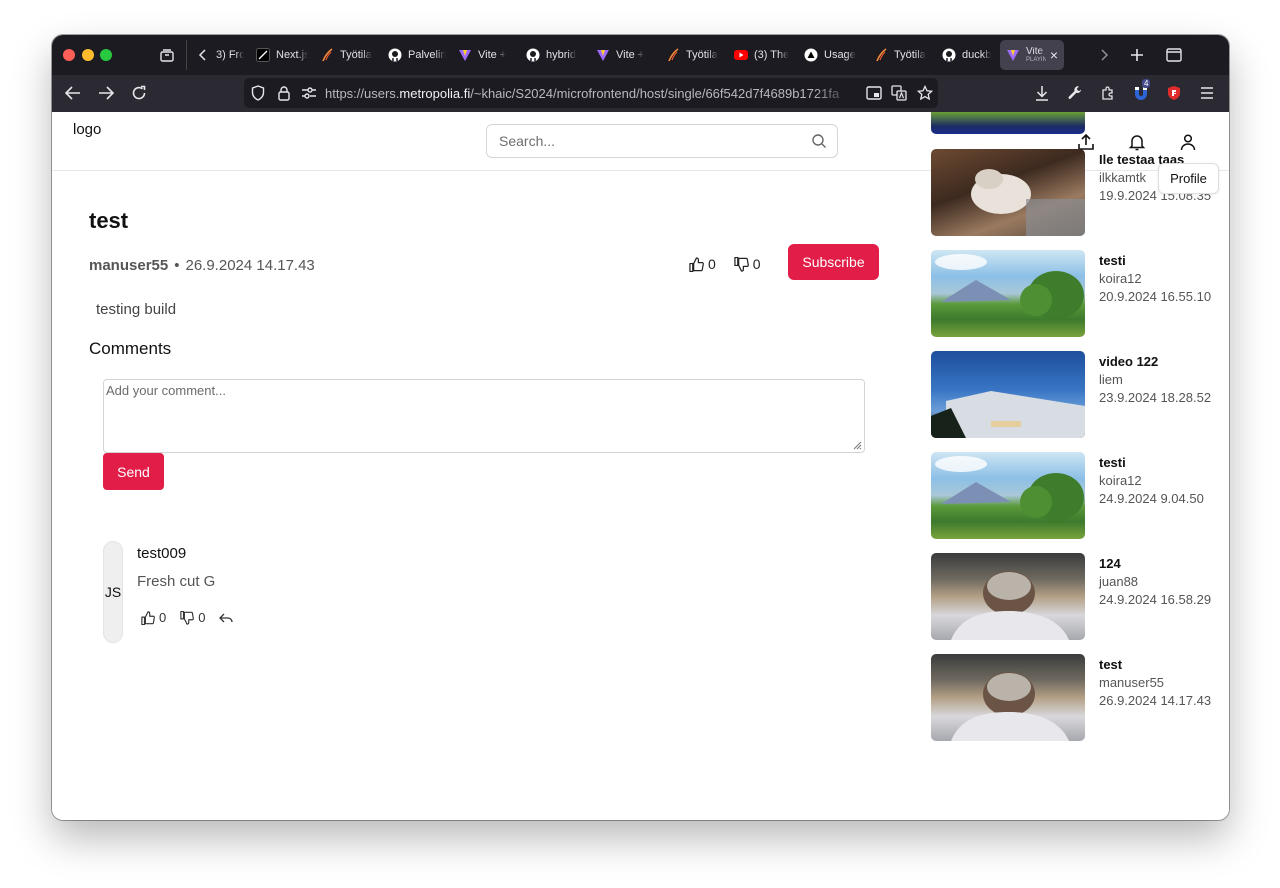 The height and width of the screenshot is (888, 1280). I want to click on comment-like-button: 0, so click(153, 617).